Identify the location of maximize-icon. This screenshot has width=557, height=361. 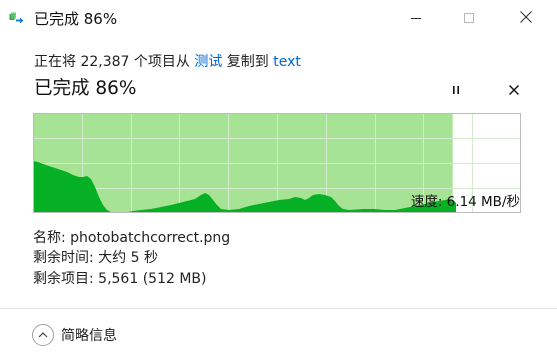
(469, 18).